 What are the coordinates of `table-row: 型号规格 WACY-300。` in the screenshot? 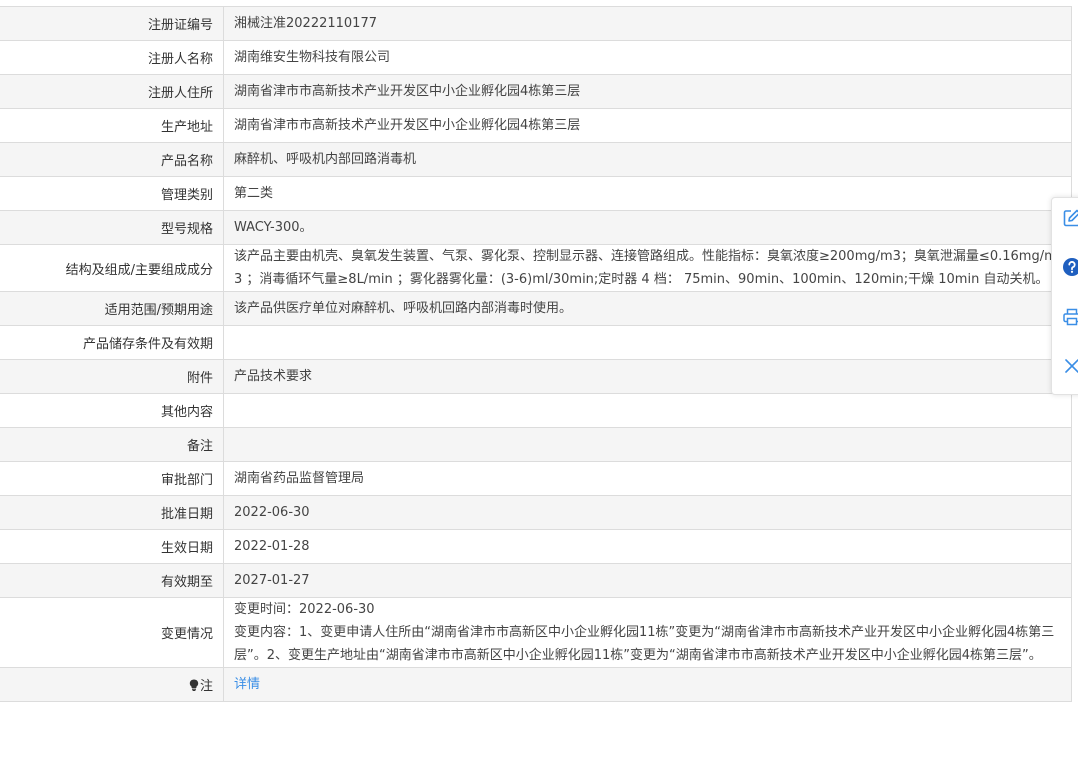 It's located at (536, 227).